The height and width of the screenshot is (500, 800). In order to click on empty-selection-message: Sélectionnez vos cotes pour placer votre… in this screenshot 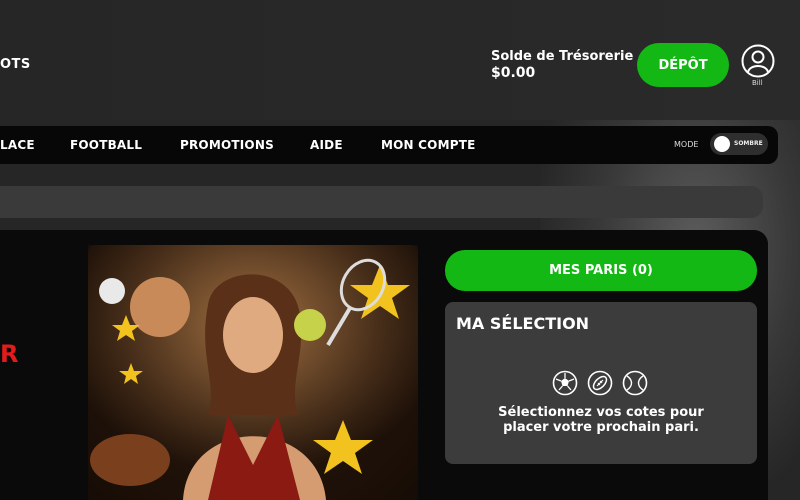, I will do `click(601, 420)`.